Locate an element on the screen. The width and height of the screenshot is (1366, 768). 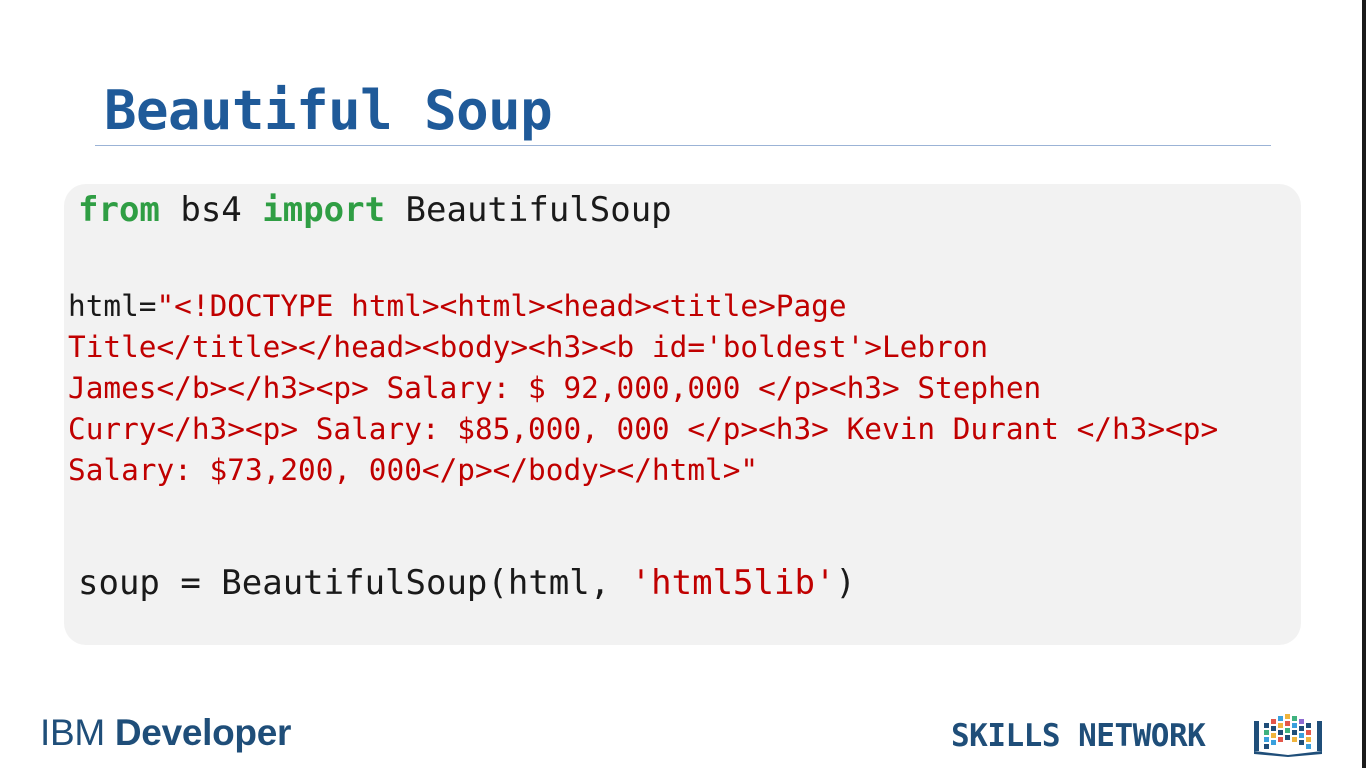
parser-string: 'html5lib' is located at coordinates (733, 583).